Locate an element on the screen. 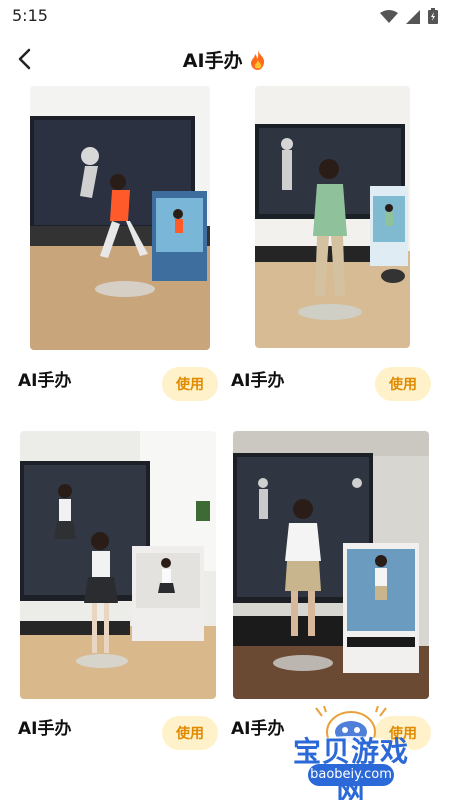 The image size is (450, 800). card-3-use-button: 使用 is located at coordinates (190, 733).